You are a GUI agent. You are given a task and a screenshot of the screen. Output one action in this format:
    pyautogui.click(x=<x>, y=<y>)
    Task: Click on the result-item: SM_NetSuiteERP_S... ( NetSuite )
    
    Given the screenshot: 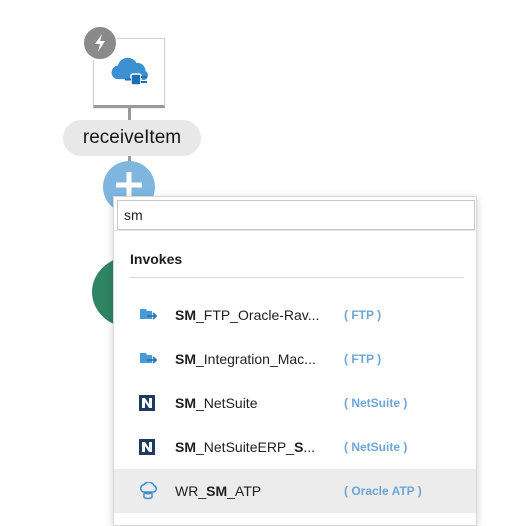 What is the action you would take?
    pyautogui.click(x=295, y=447)
    